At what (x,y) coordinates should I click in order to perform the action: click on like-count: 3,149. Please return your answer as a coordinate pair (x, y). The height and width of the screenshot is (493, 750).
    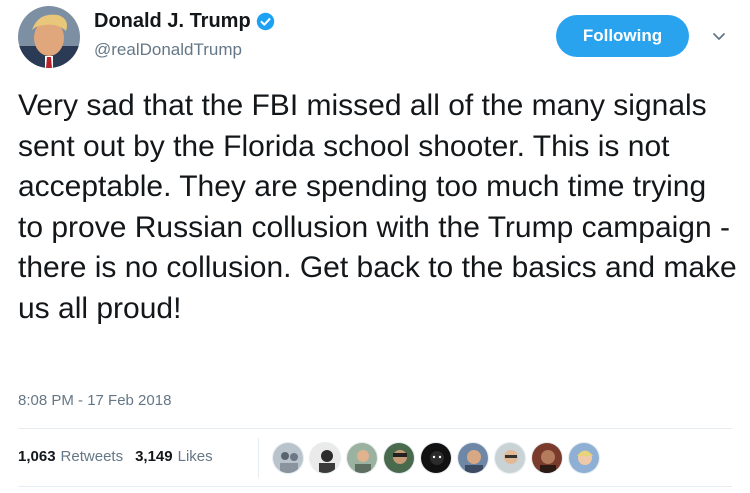
    Looking at the image, I should click on (154, 456).